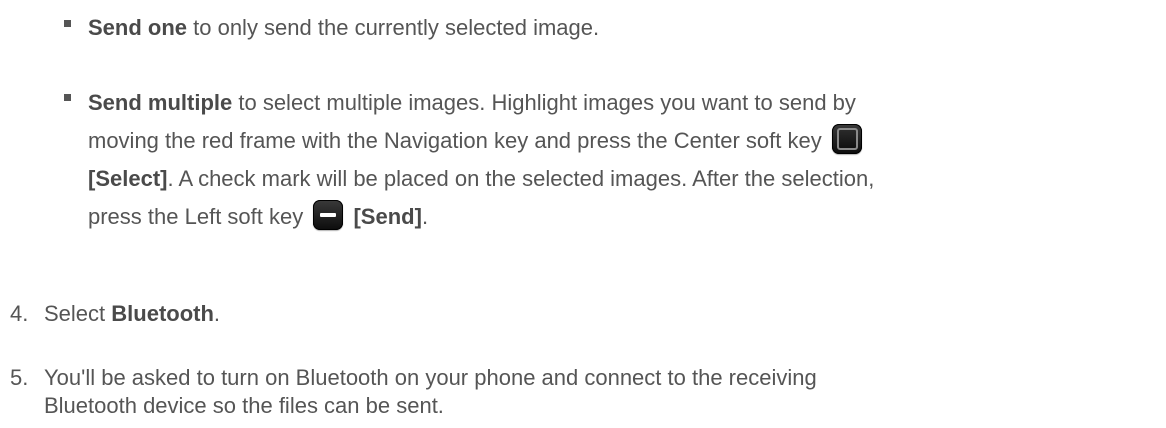 The image size is (1166, 428). Describe the element at coordinates (217, 313) in the screenshot. I see `step-post: .` at that location.